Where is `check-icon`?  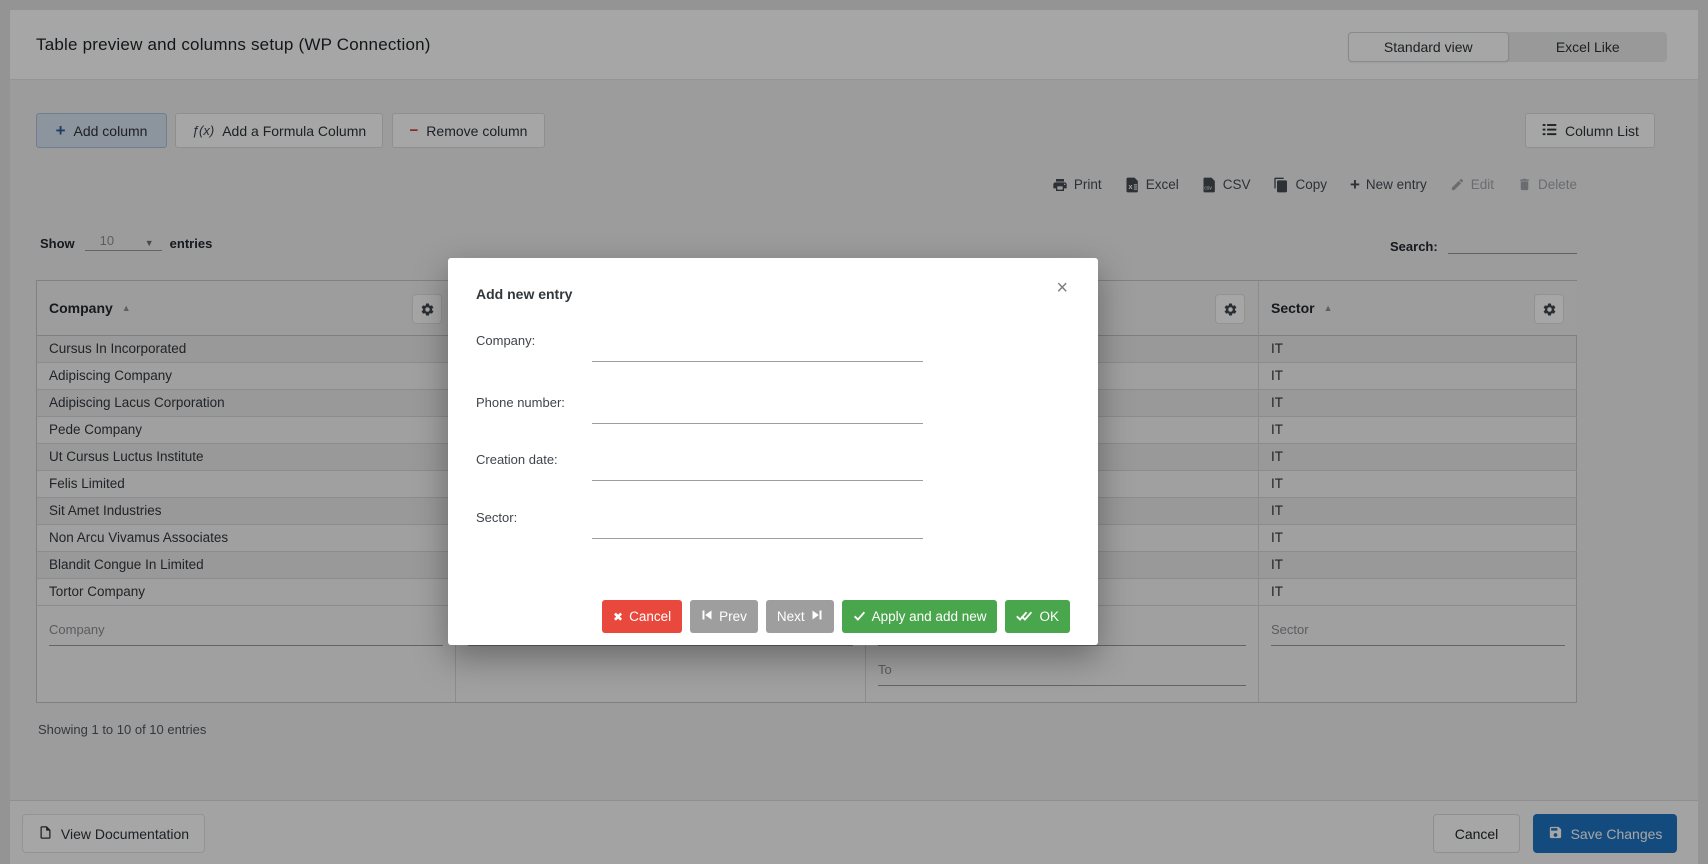 check-icon is located at coordinates (859, 617).